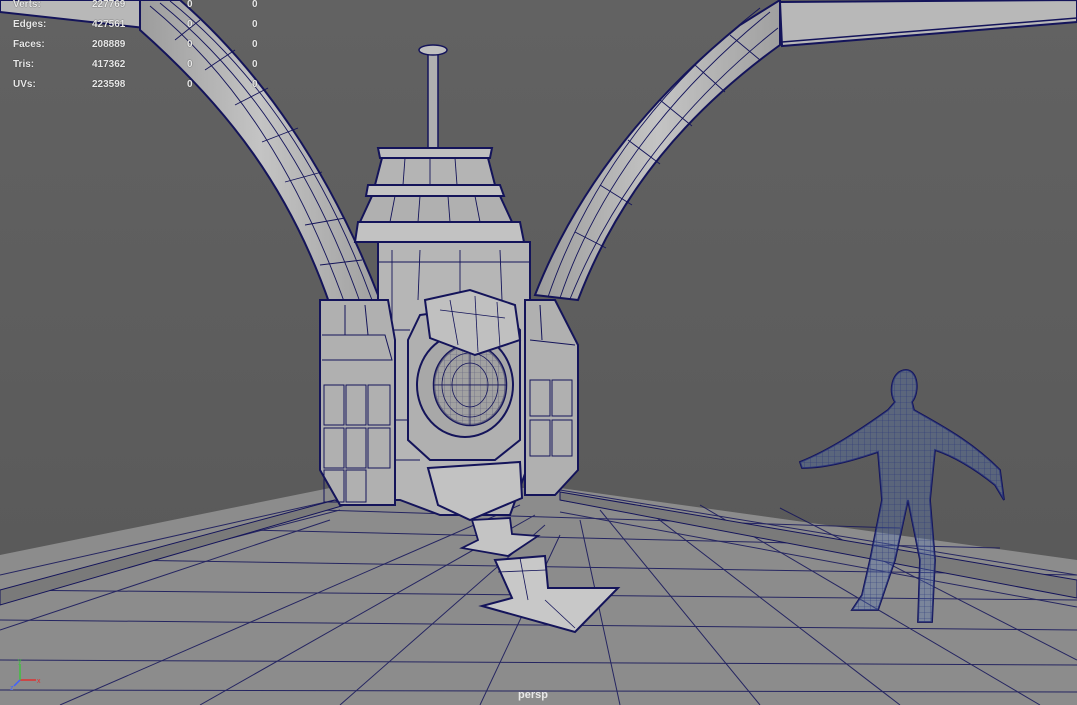 Image resolution: width=1077 pixels, height=705 pixels. Describe the element at coordinates (25, 674) in the screenshot. I see `view-axis-gizmo-icon: x y z` at that location.